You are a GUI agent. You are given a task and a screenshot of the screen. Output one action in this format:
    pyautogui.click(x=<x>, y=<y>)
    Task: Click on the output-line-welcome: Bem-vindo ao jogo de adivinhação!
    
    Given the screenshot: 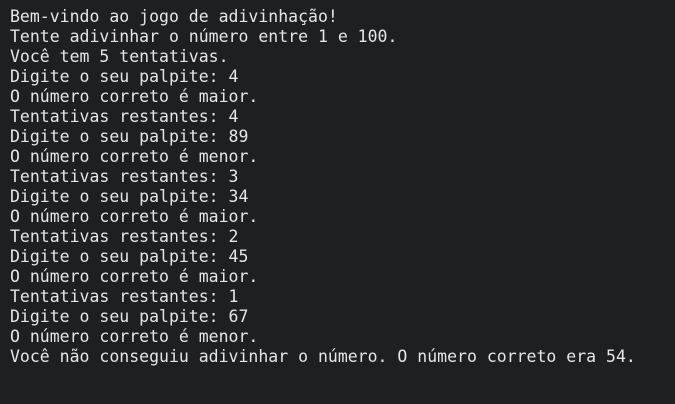 What is the action you would take?
    pyautogui.click(x=174, y=16)
    